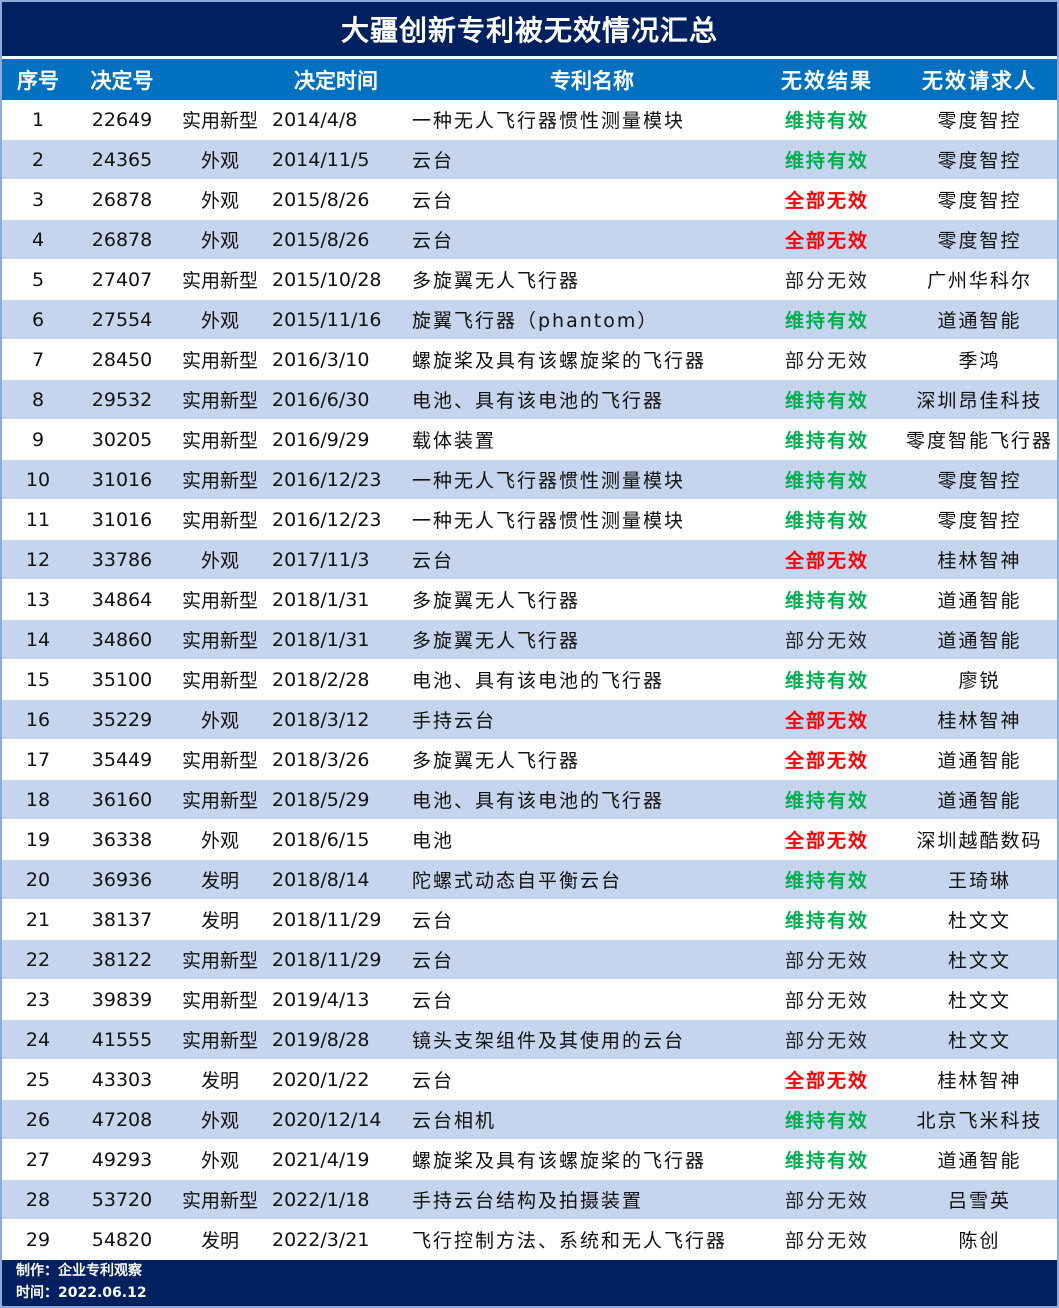  What do you see at coordinates (549, 1041) in the screenshot?
I see `cell-patent-name: 镜头支架组件及其使用的云台` at bounding box center [549, 1041].